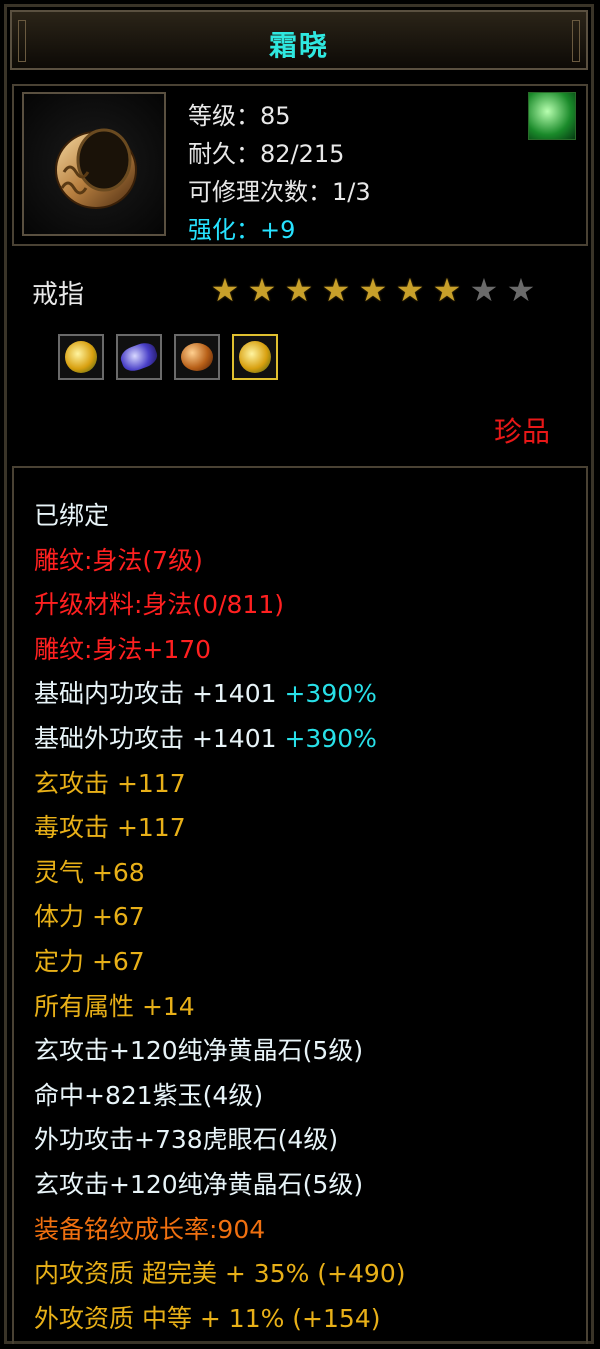 The height and width of the screenshot is (1349, 600). Describe the element at coordinates (150, 1229) in the screenshot. I see `attribute-text: 装备铭纹成长率:904` at that location.